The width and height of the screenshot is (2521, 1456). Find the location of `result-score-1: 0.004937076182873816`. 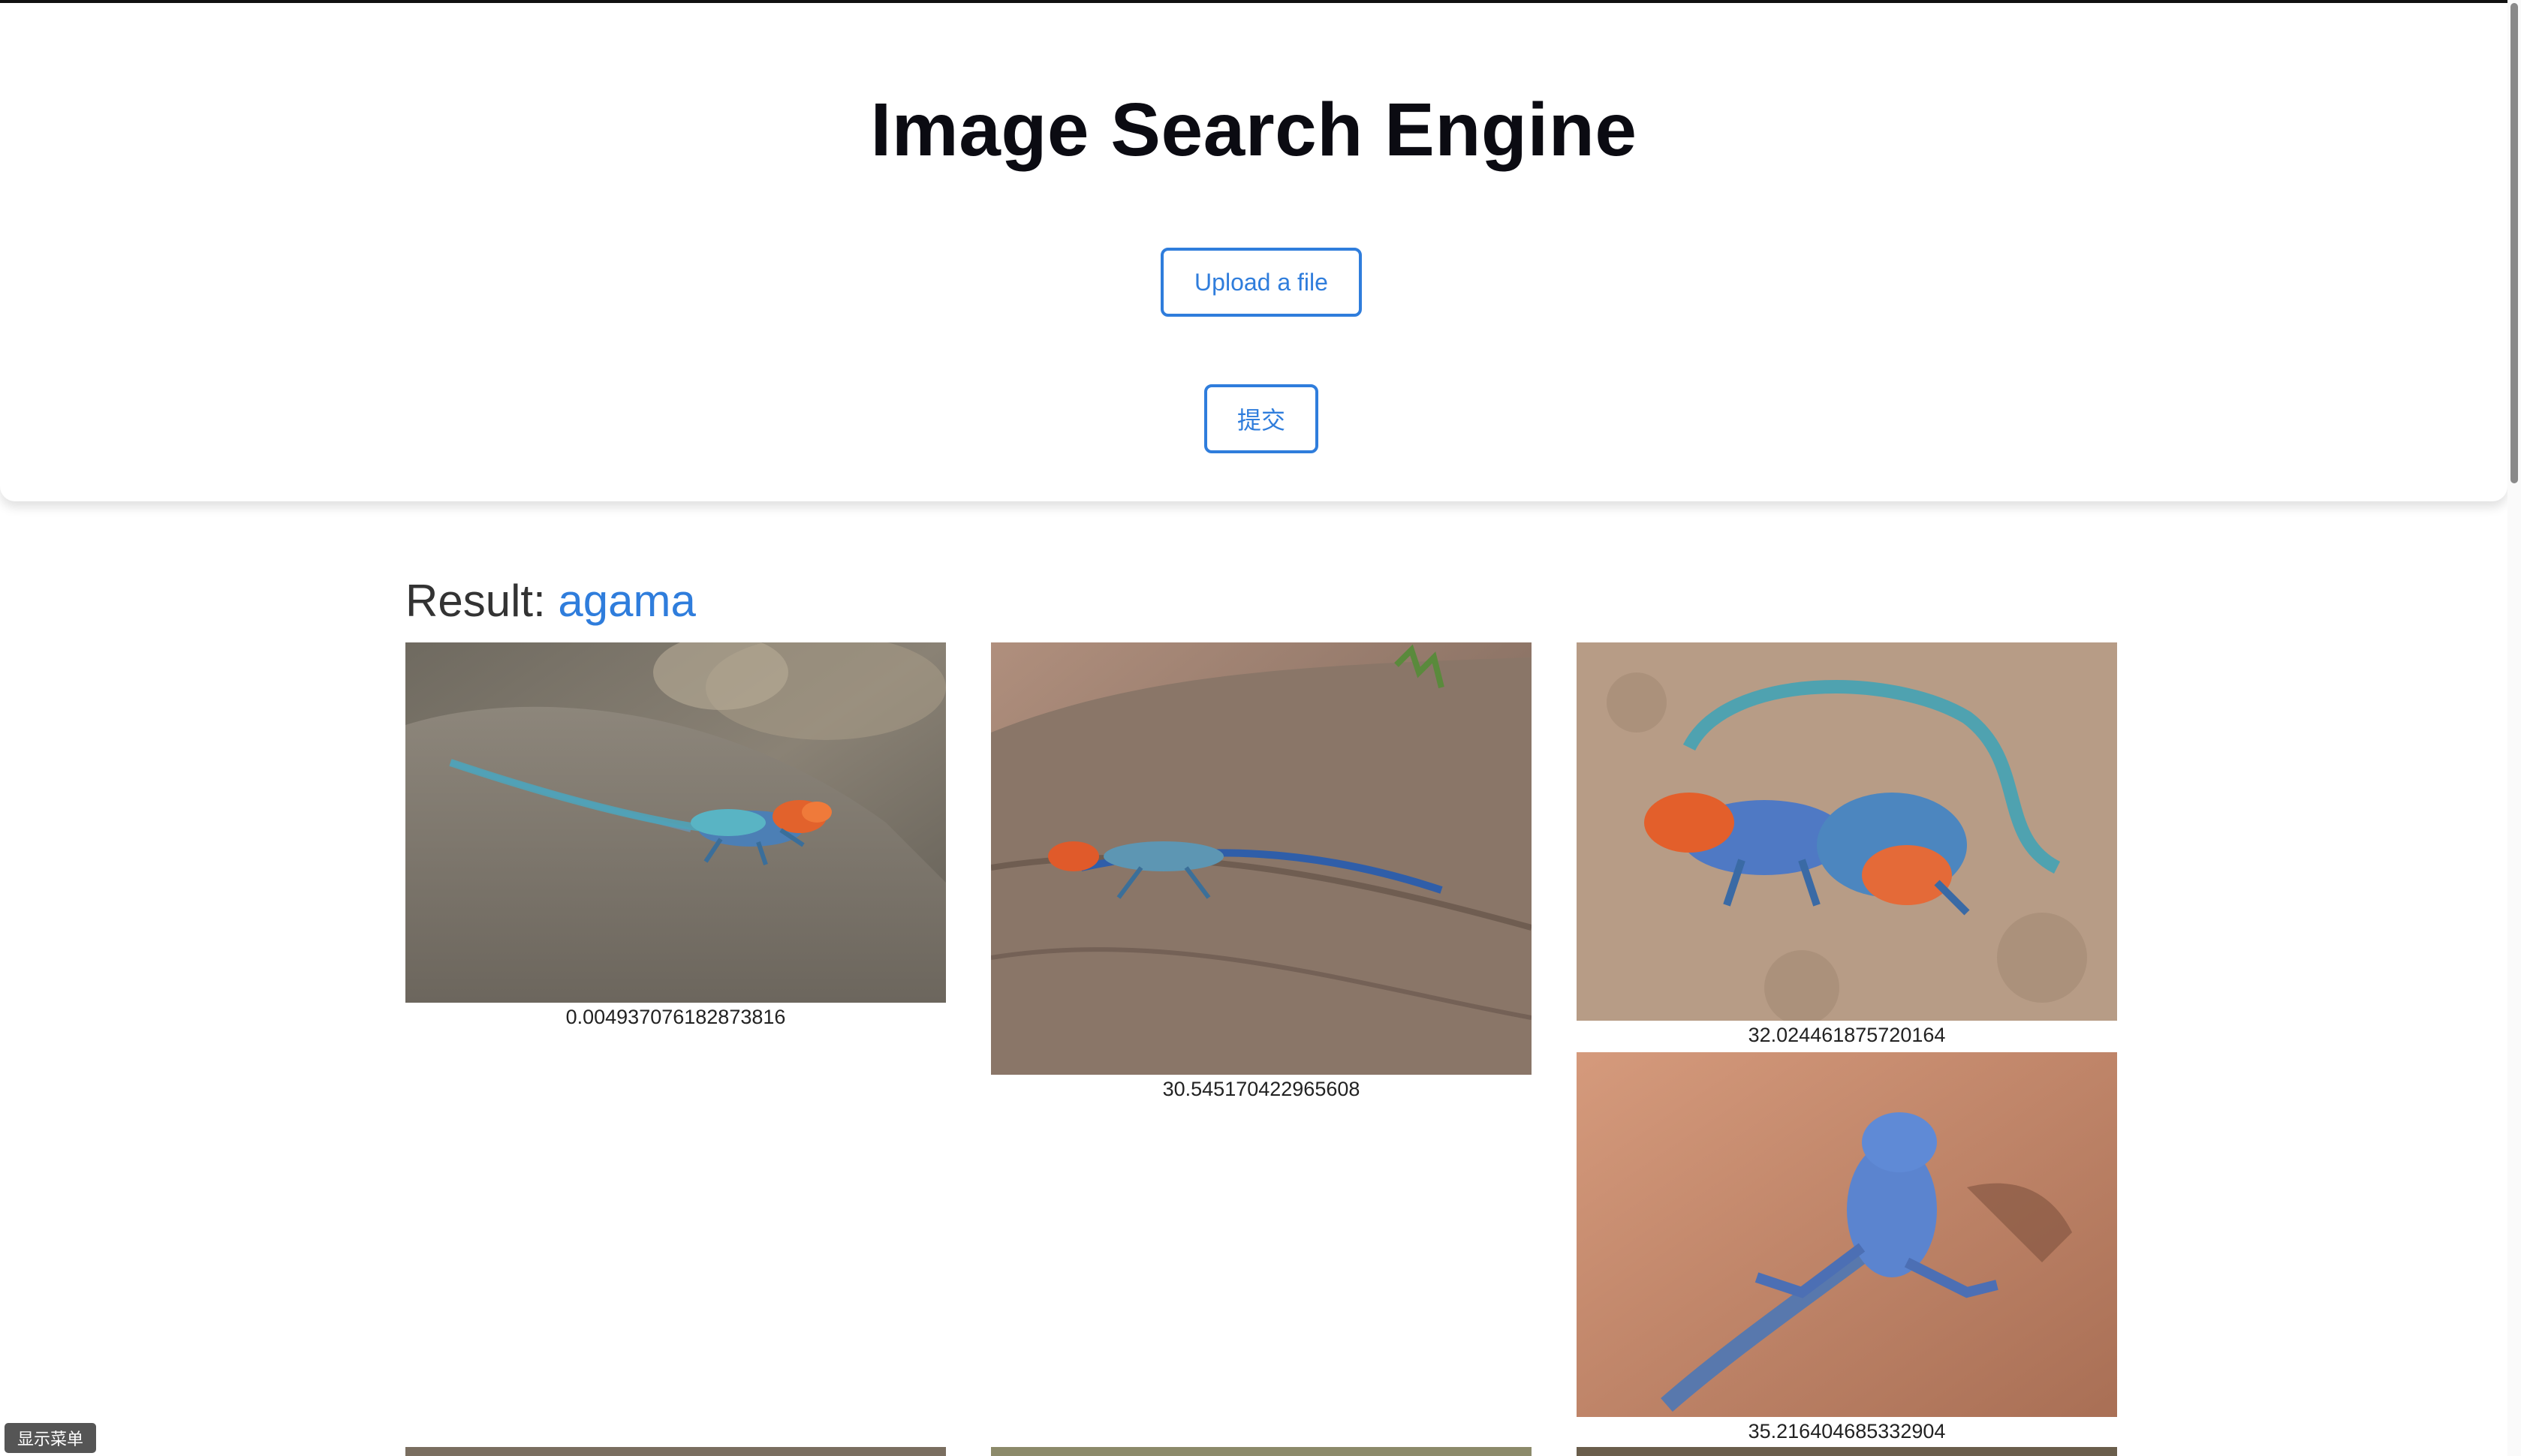

result-score-1: 0.004937076182873816 is located at coordinates (676, 1017).